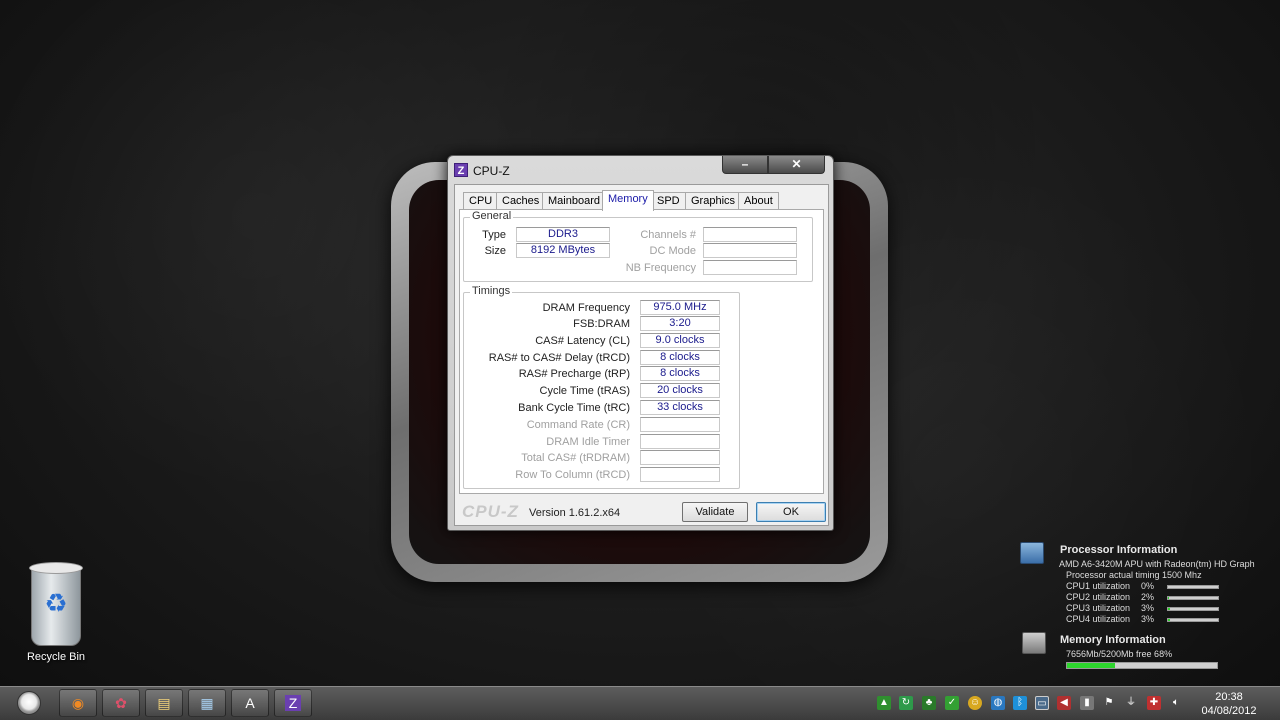  I want to click on notepad-icon: ▦, so click(207, 703).